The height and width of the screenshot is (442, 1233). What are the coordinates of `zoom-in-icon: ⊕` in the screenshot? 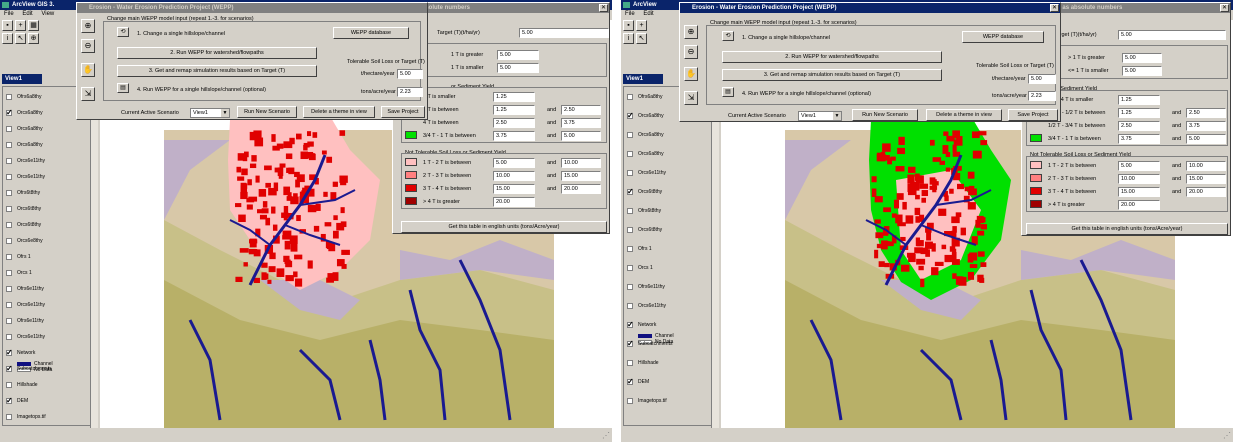 It's located at (88, 26).